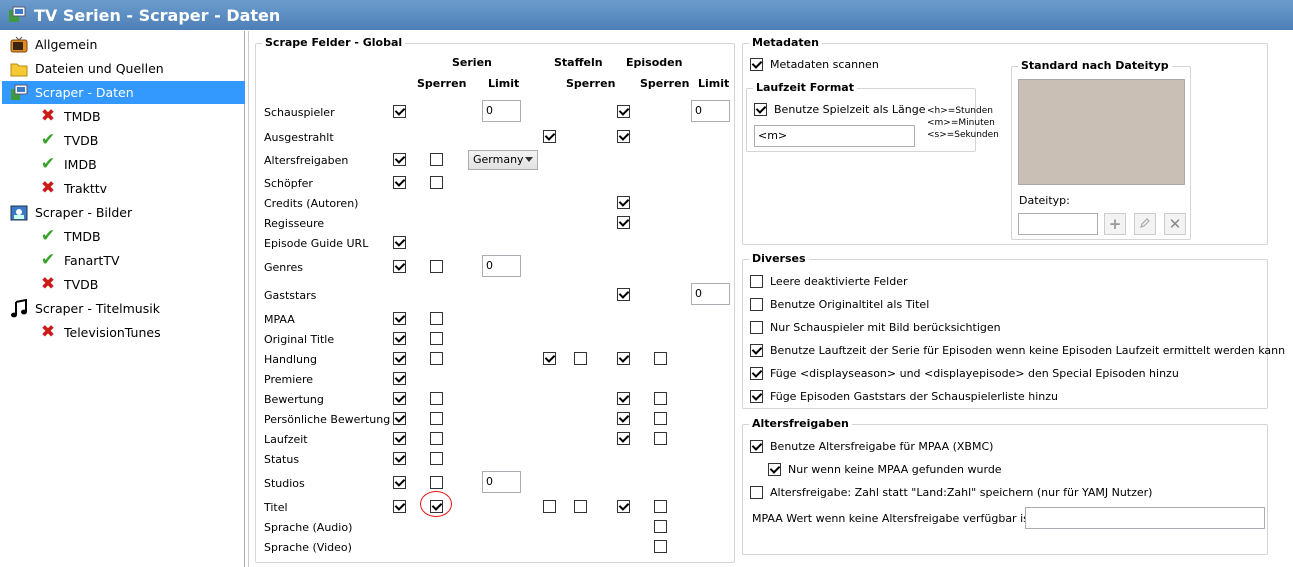 Image resolution: width=1293 pixels, height=567 pixels. Describe the element at coordinates (503, 160) in the screenshot. I see `altersfreigaben-country-select: Germany` at that location.